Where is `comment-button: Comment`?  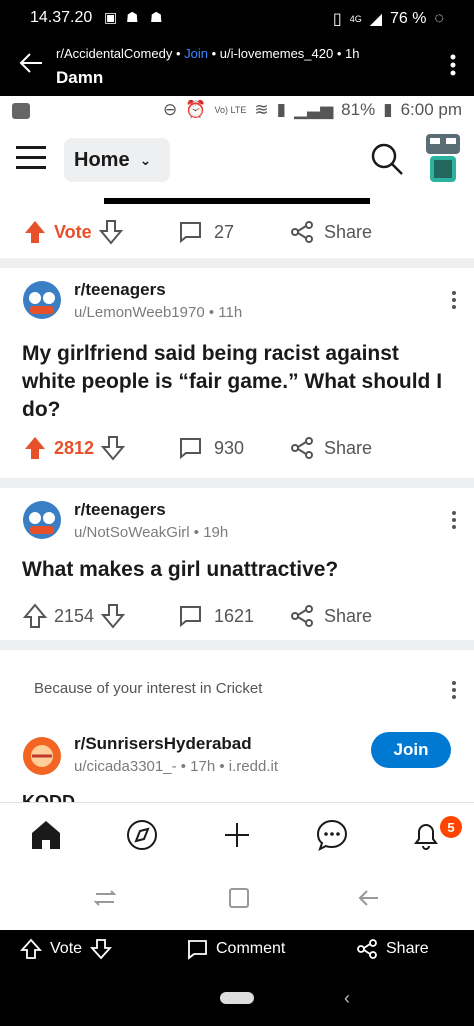
comment-button: Comment is located at coordinates (235, 949).